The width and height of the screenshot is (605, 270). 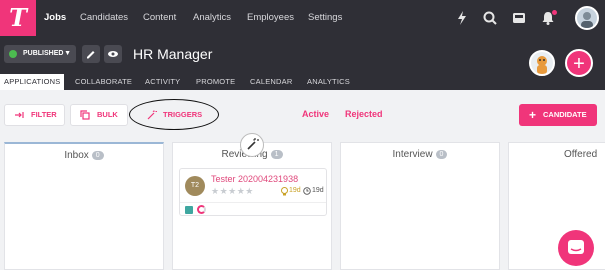 I want to click on pencil-icon, so click(x=91, y=55).